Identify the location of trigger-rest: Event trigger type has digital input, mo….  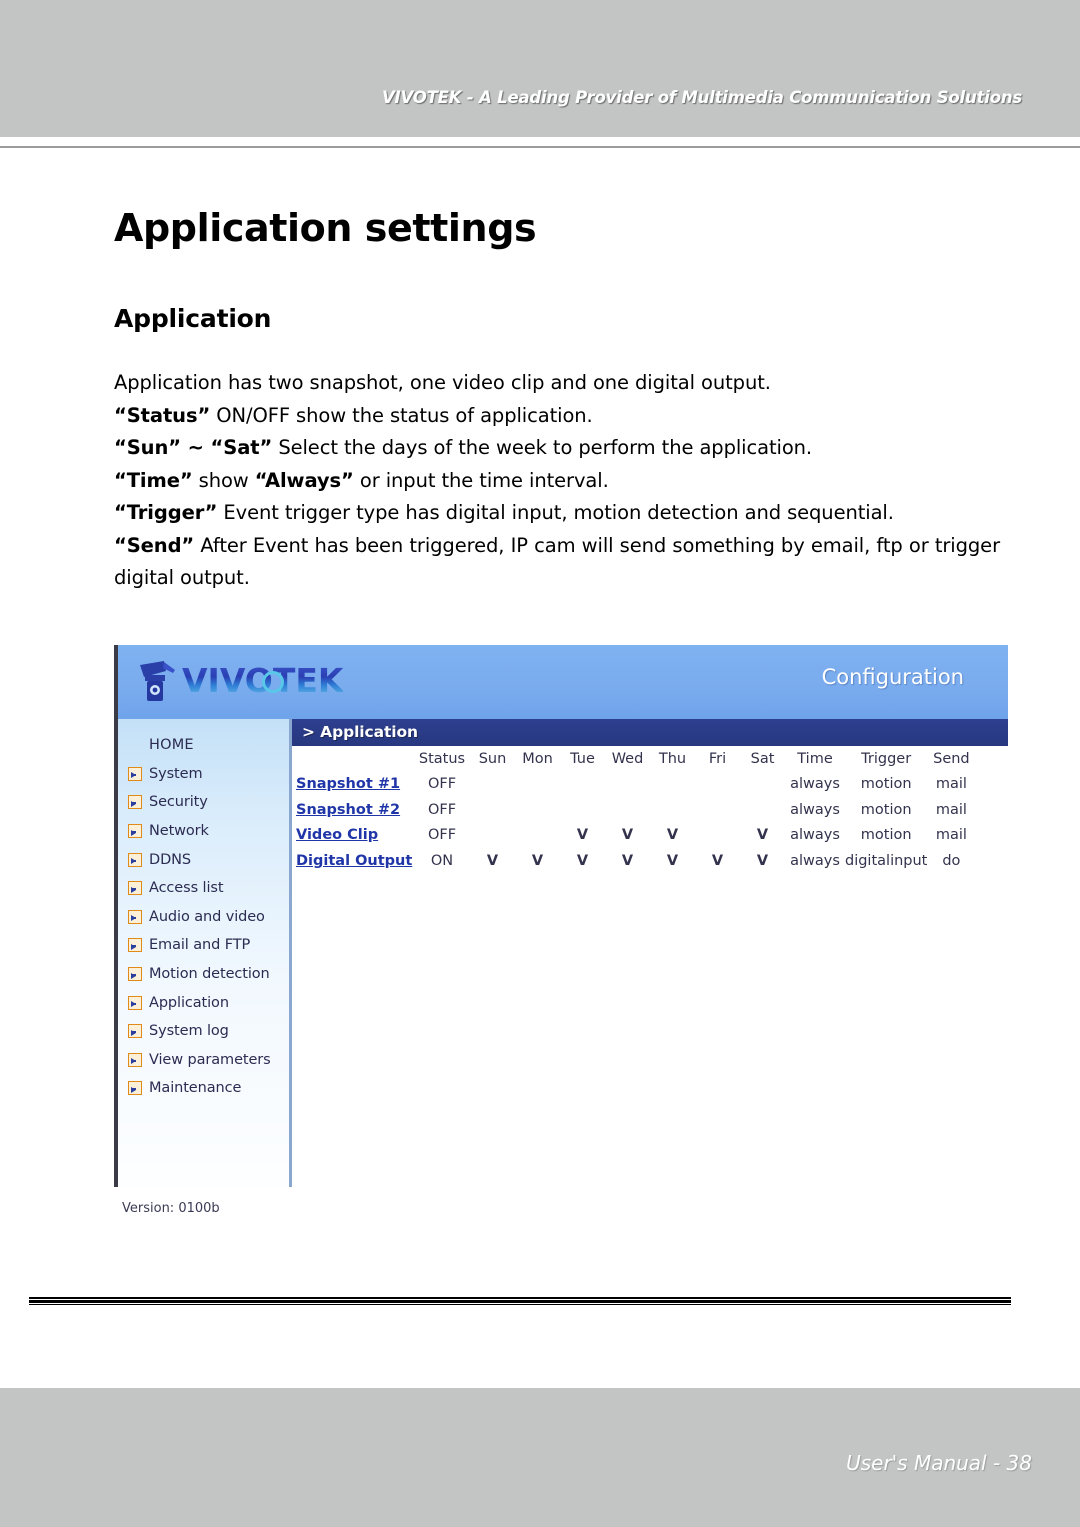
(555, 512).